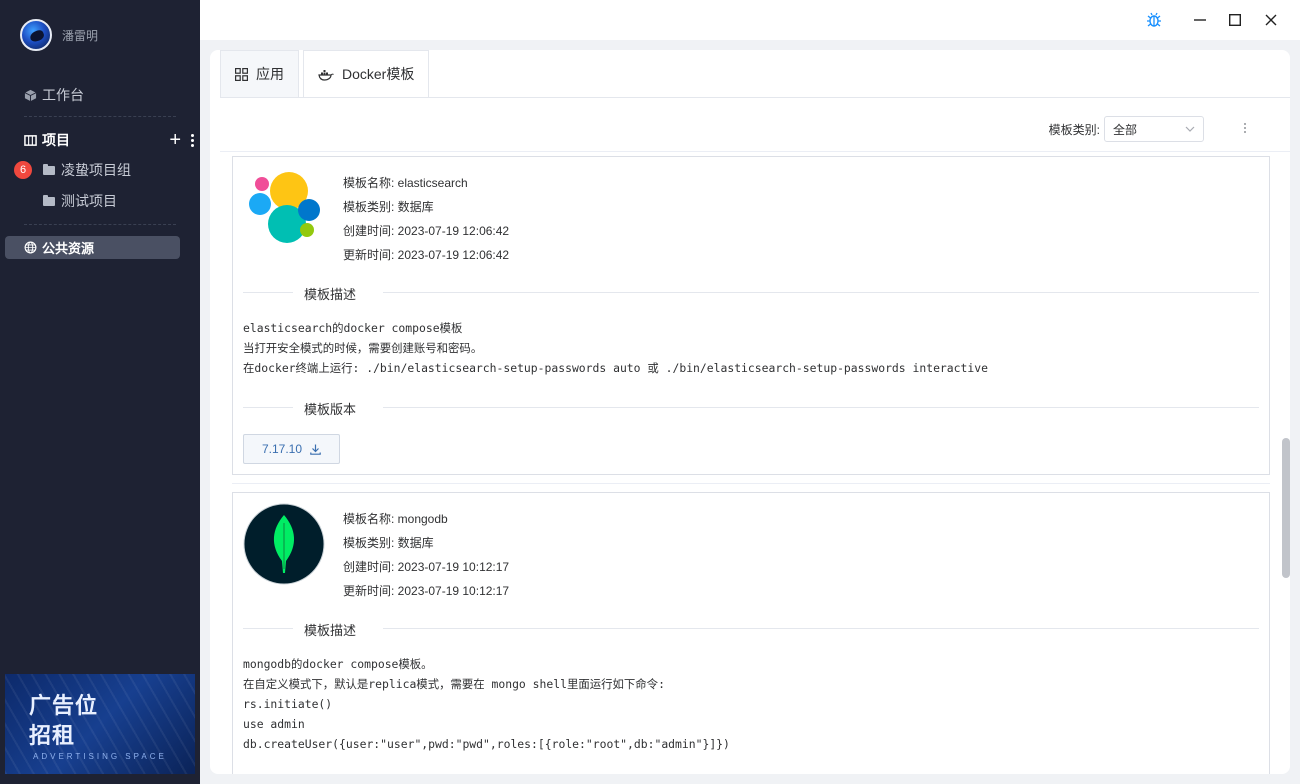 The width and height of the screenshot is (1300, 784). I want to click on tab-divider, so click(755, 97).